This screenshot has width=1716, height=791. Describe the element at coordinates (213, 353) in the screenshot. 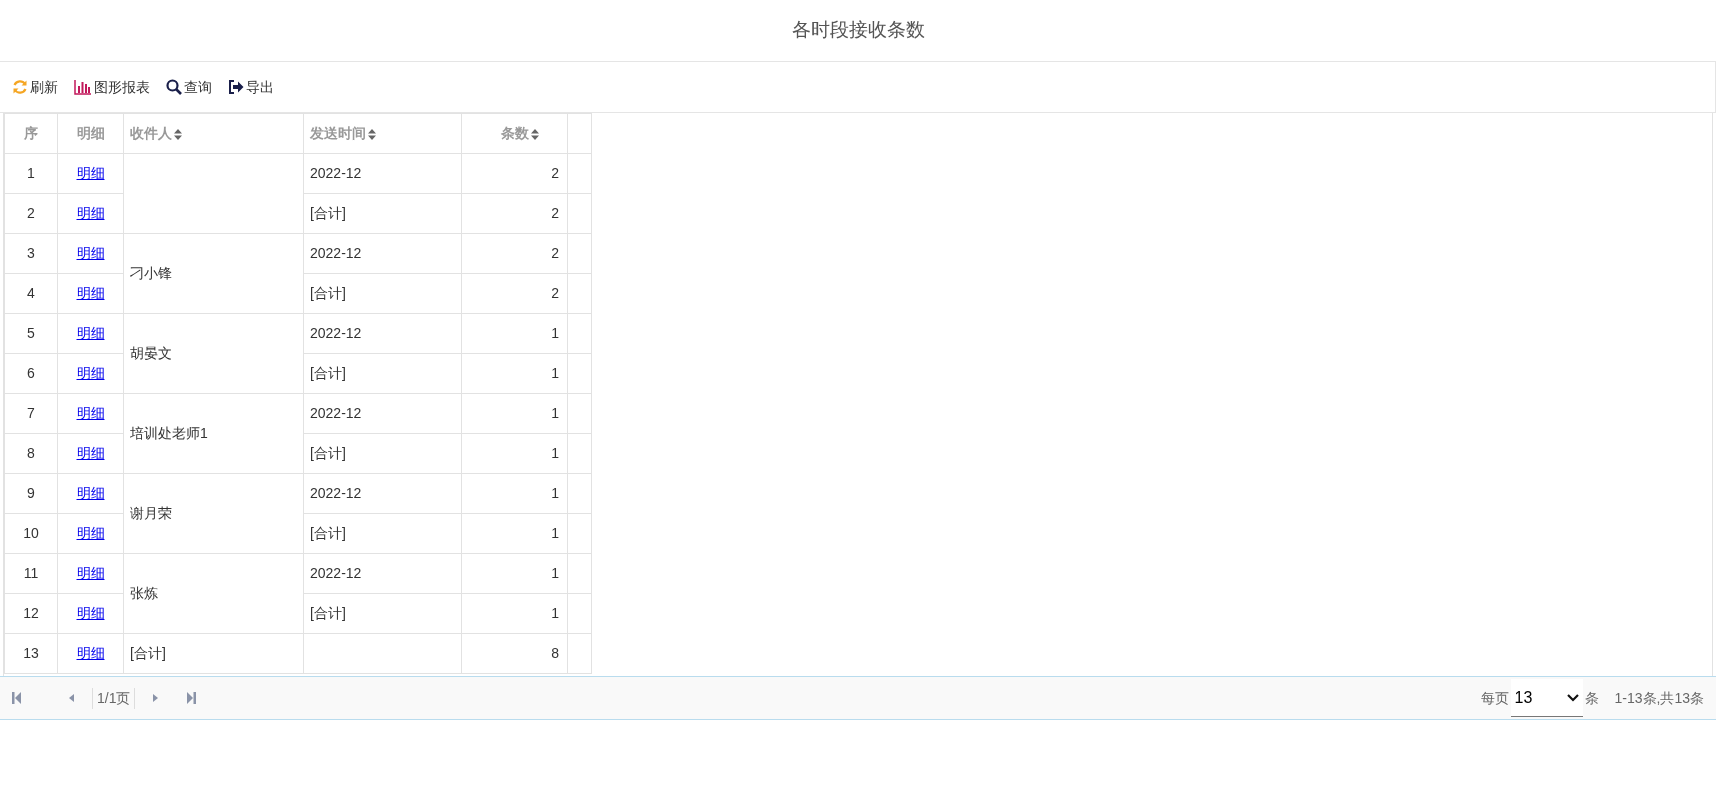

I see `recipient-cell: 胡晏文` at that location.